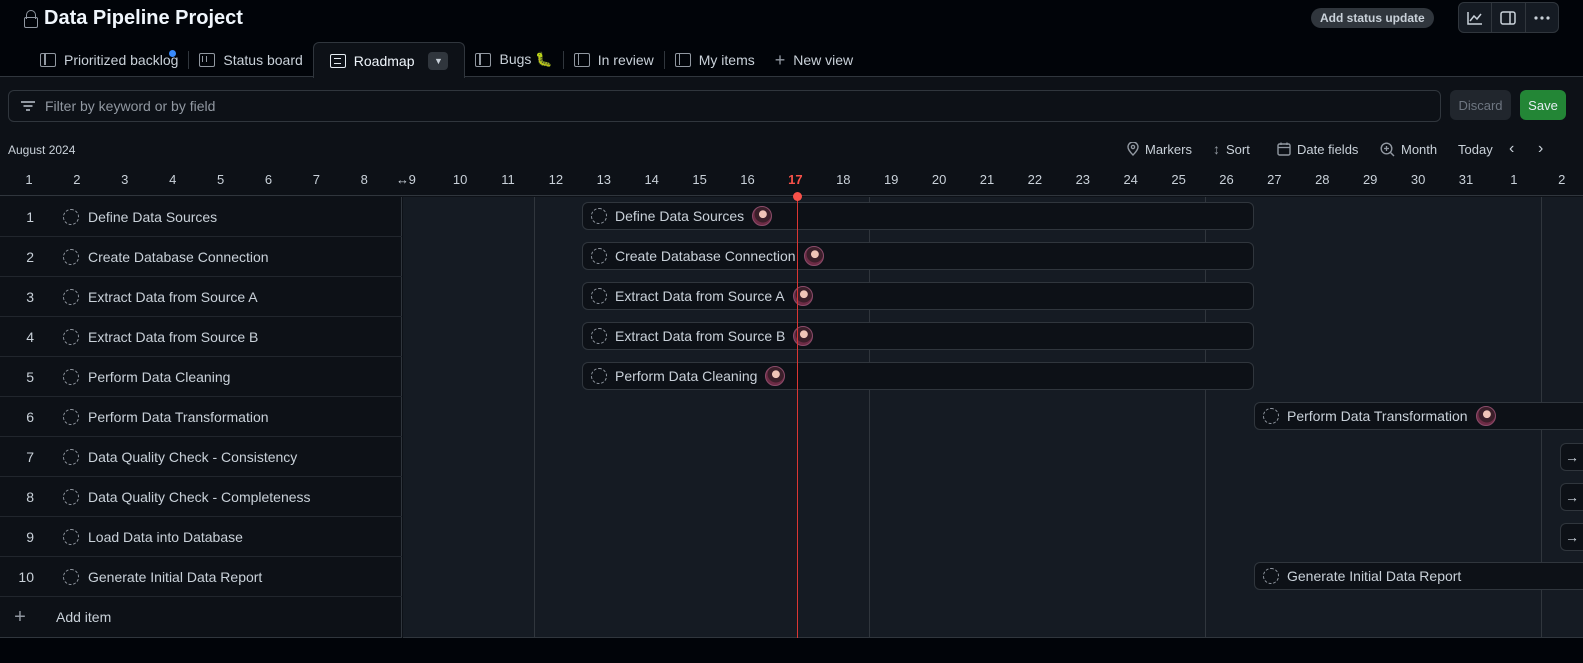 Image resolution: width=1583 pixels, height=663 pixels. Describe the element at coordinates (192, 457) in the screenshot. I see `item-title: Data Quality Check - Consistency` at that location.